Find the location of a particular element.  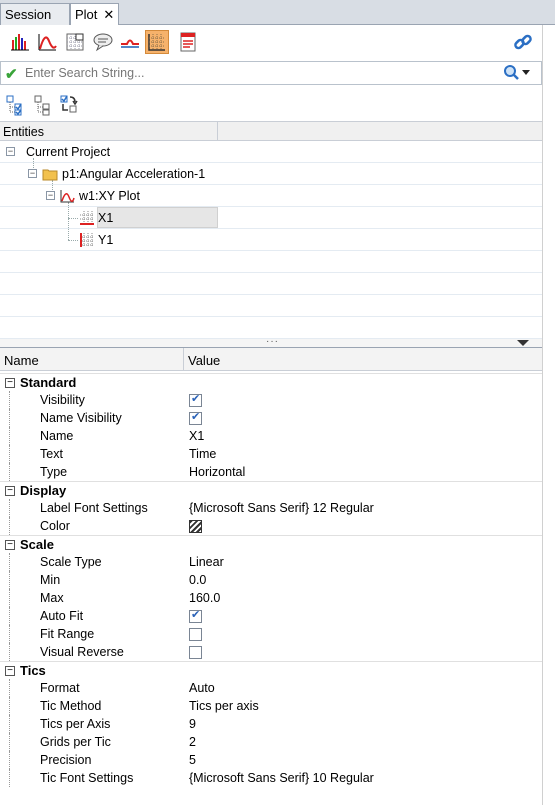

color-swatch is located at coordinates (195, 526).